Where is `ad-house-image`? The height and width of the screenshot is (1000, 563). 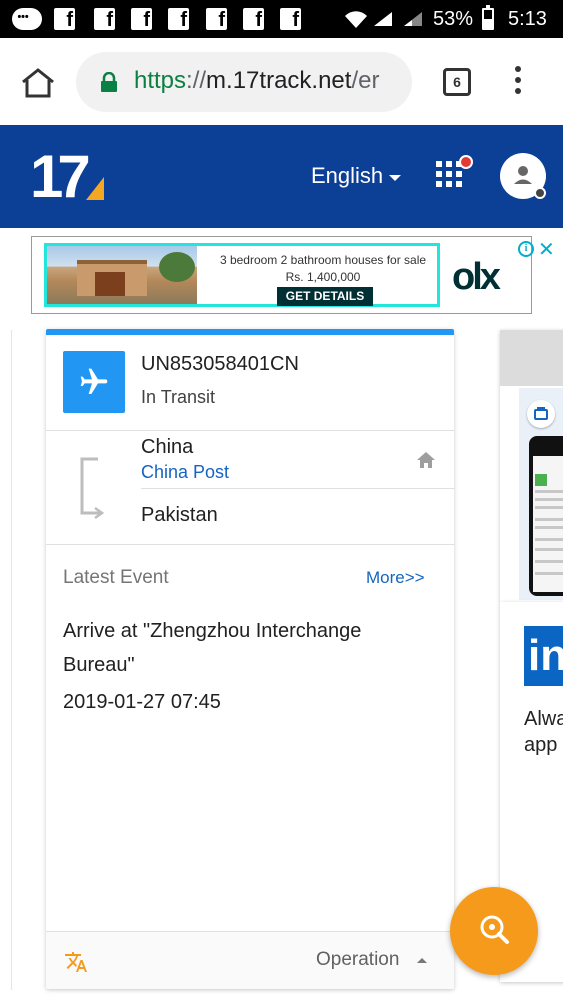
ad-house-image is located at coordinates (122, 275).